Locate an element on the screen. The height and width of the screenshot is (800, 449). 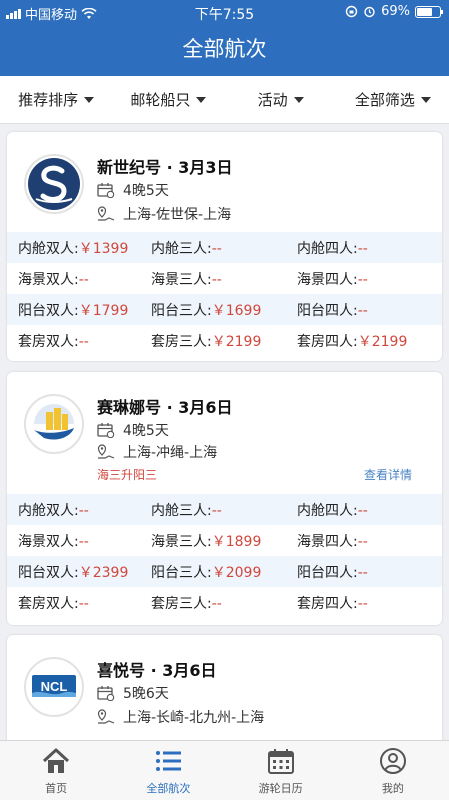
route-line: 上海-长崎-北九州-上海 is located at coordinates (180, 717).